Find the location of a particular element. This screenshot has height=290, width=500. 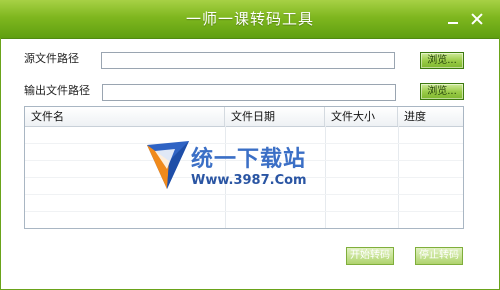

source-path-field is located at coordinates (248, 62).